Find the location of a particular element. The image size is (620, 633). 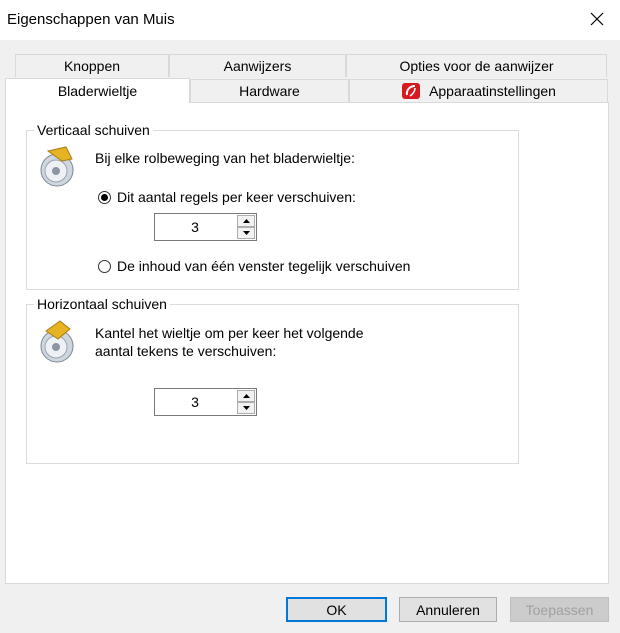

tab-label: Knoppen is located at coordinates (92, 66).